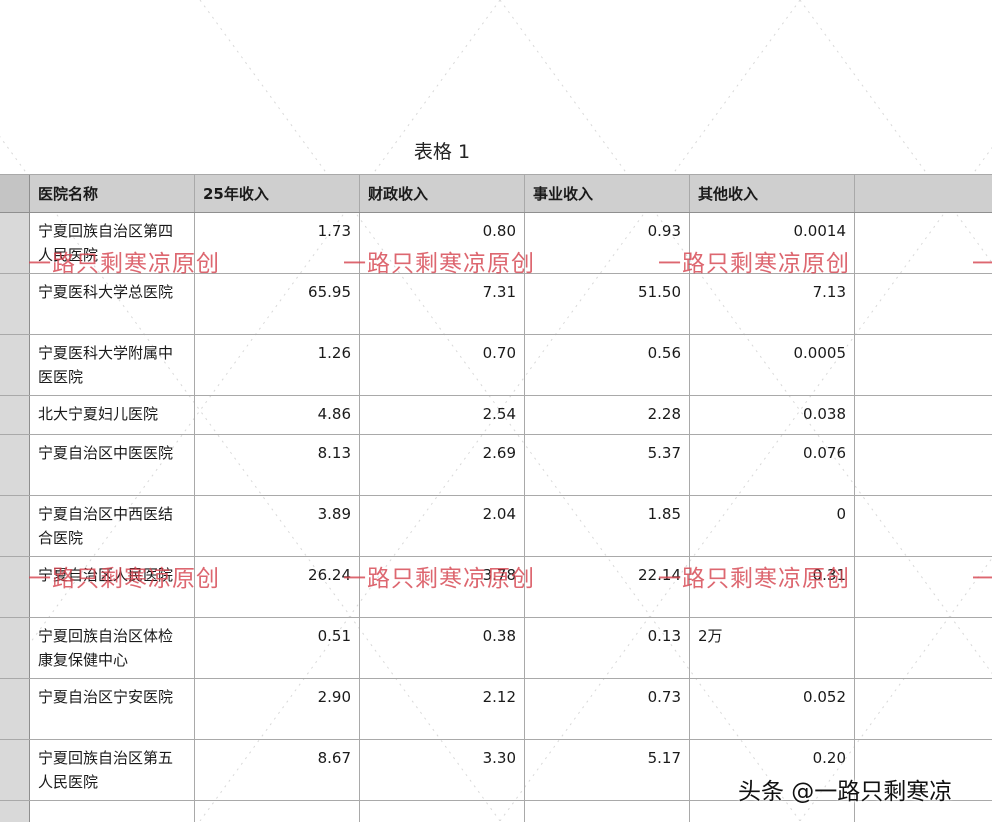 Image resolution: width=992 pixels, height=822 pixels. I want to click on cell-business-income: 0.93, so click(607, 243).